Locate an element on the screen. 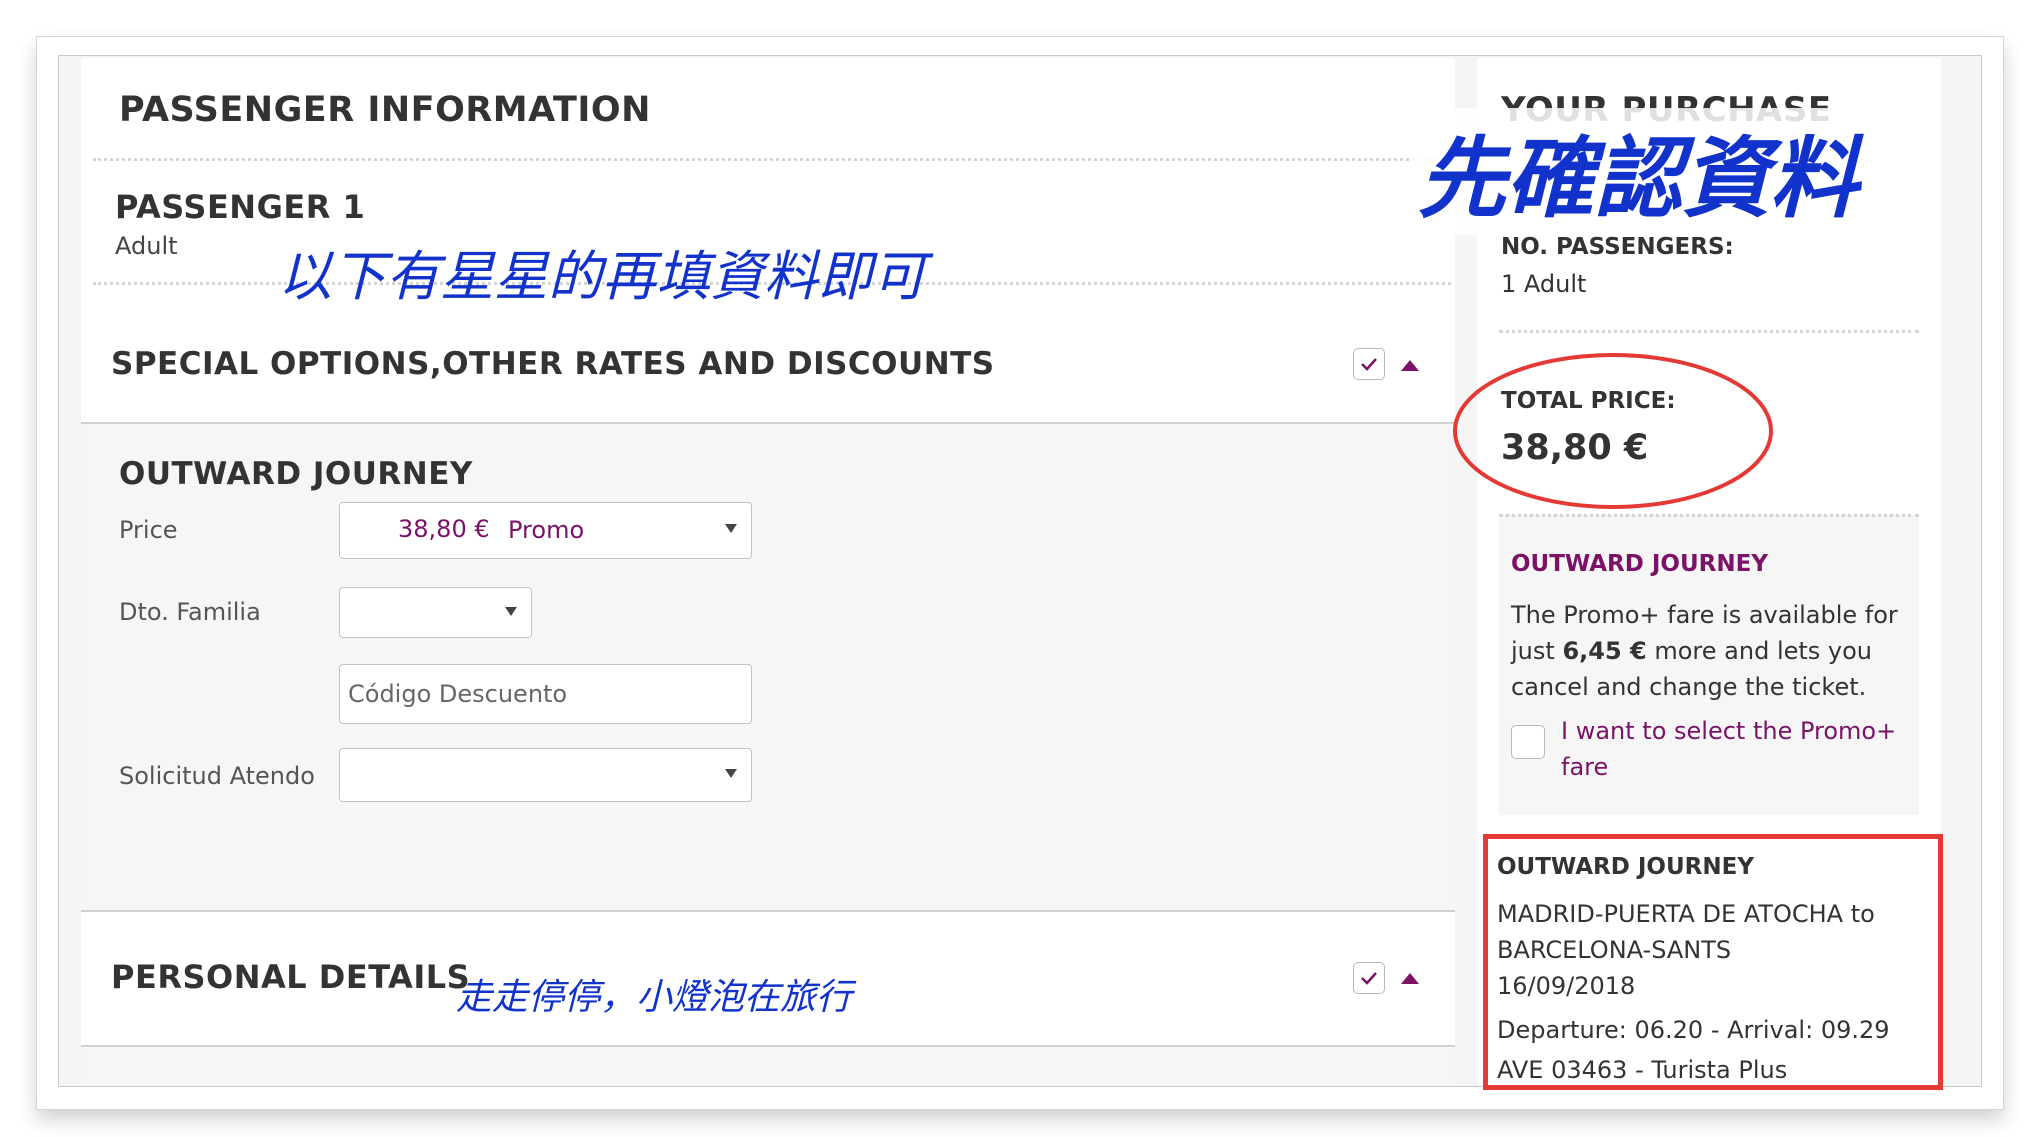 The height and width of the screenshot is (1137, 2027). upsell-line-2: just 6,45 € more and lets you is located at coordinates (1713, 651).